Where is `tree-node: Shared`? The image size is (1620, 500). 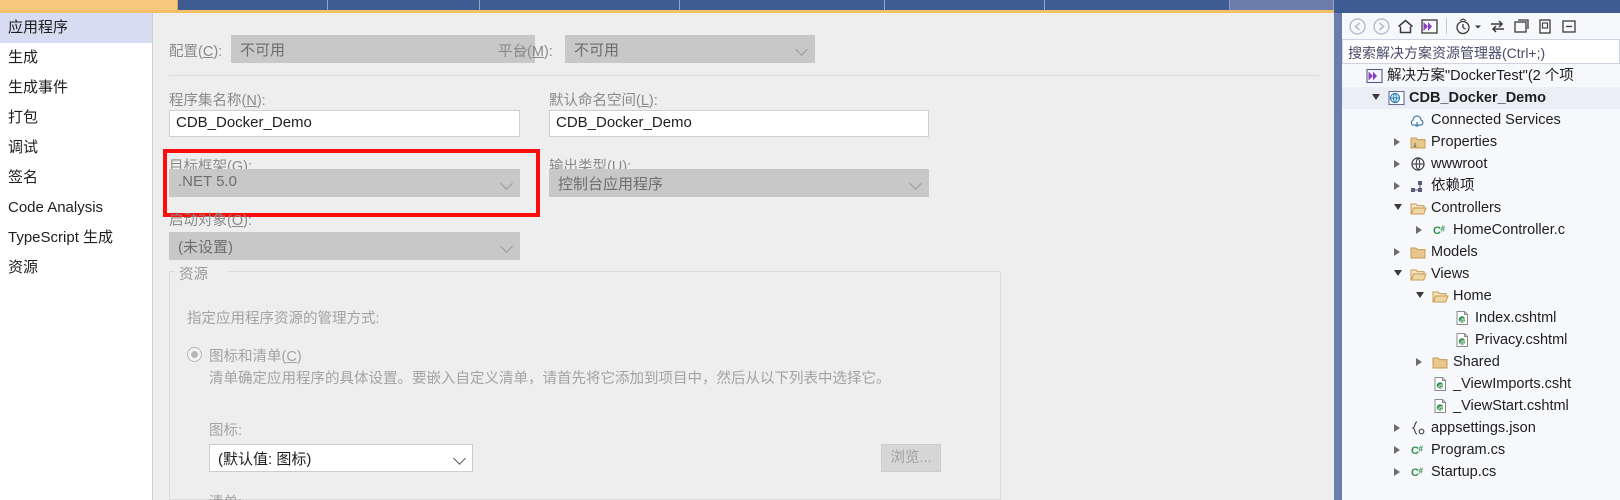 tree-node: Shared is located at coordinates (1481, 362).